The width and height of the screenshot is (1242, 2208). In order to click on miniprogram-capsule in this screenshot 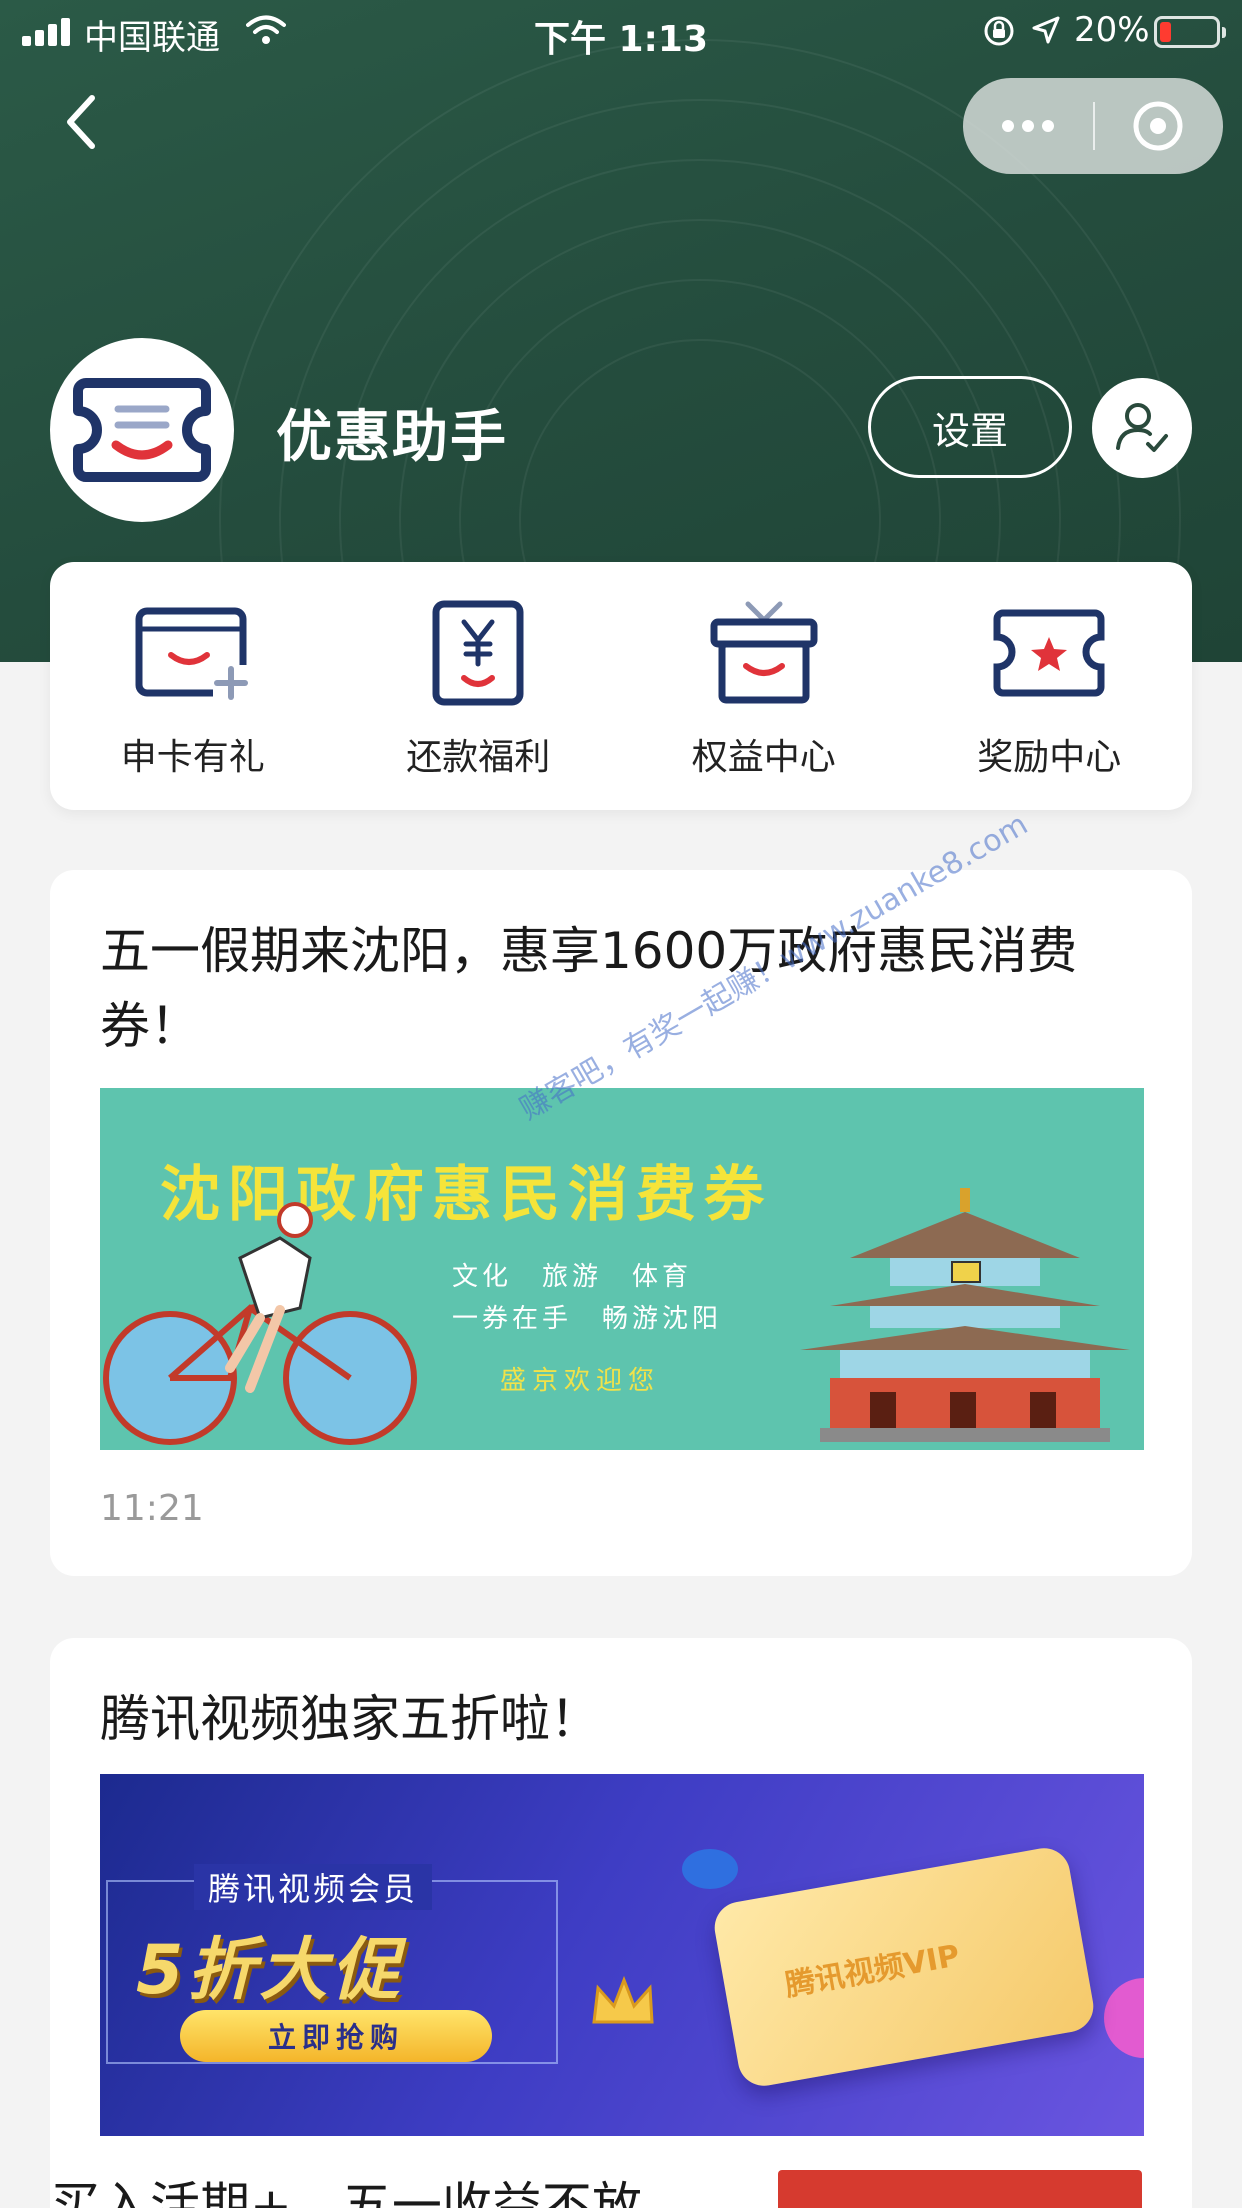, I will do `click(1093, 126)`.